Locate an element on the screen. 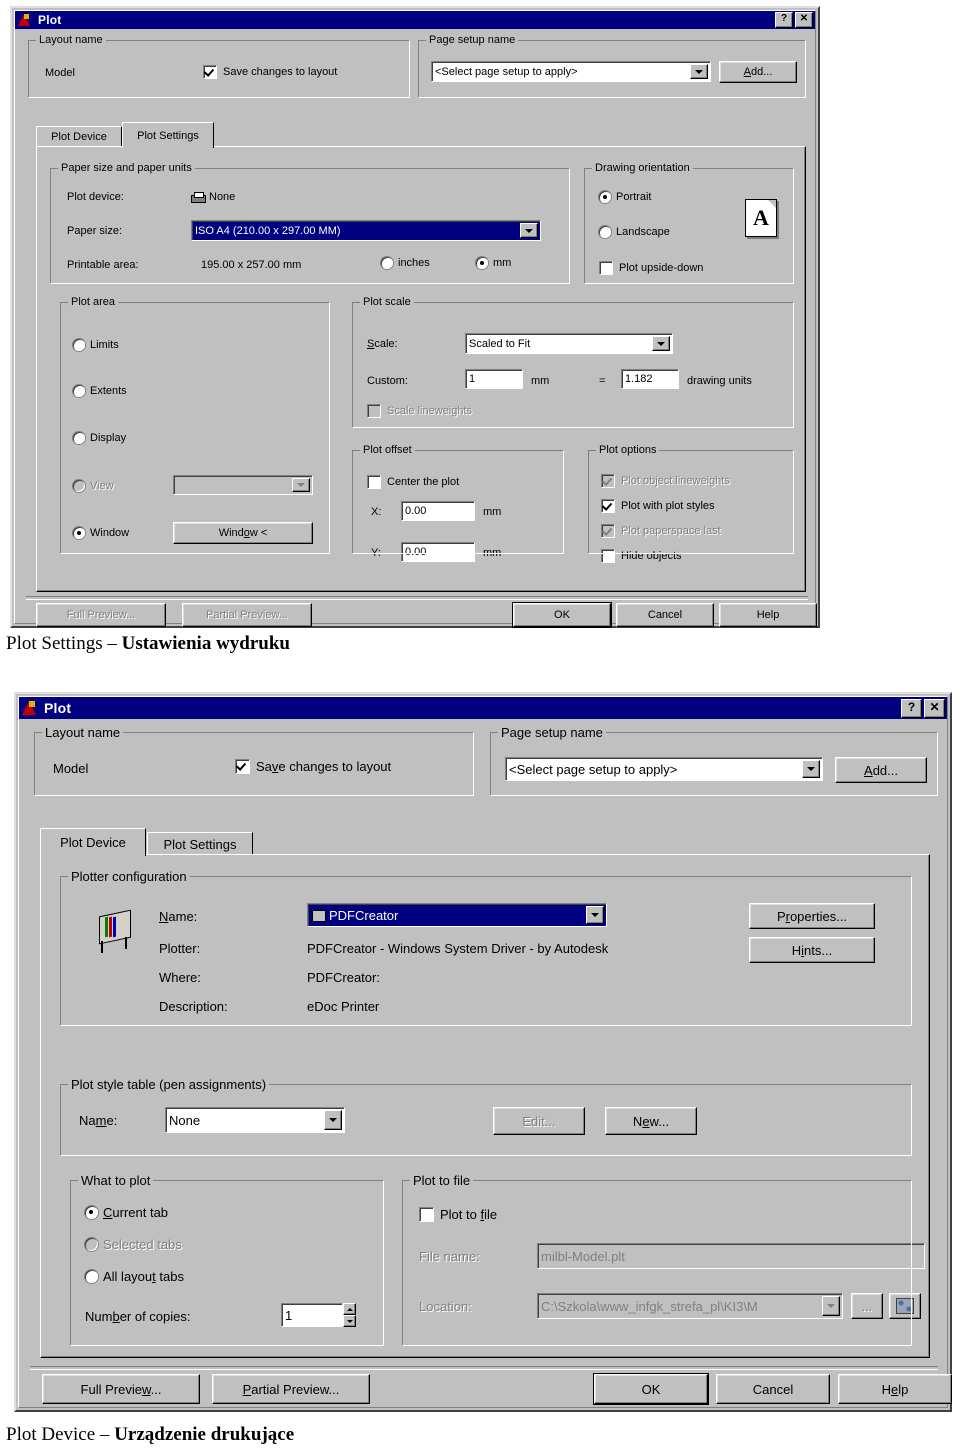 The height and width of the screenshot is (1454, 960). offset-x-input: 0.00 is located at coordinates (438, 511).